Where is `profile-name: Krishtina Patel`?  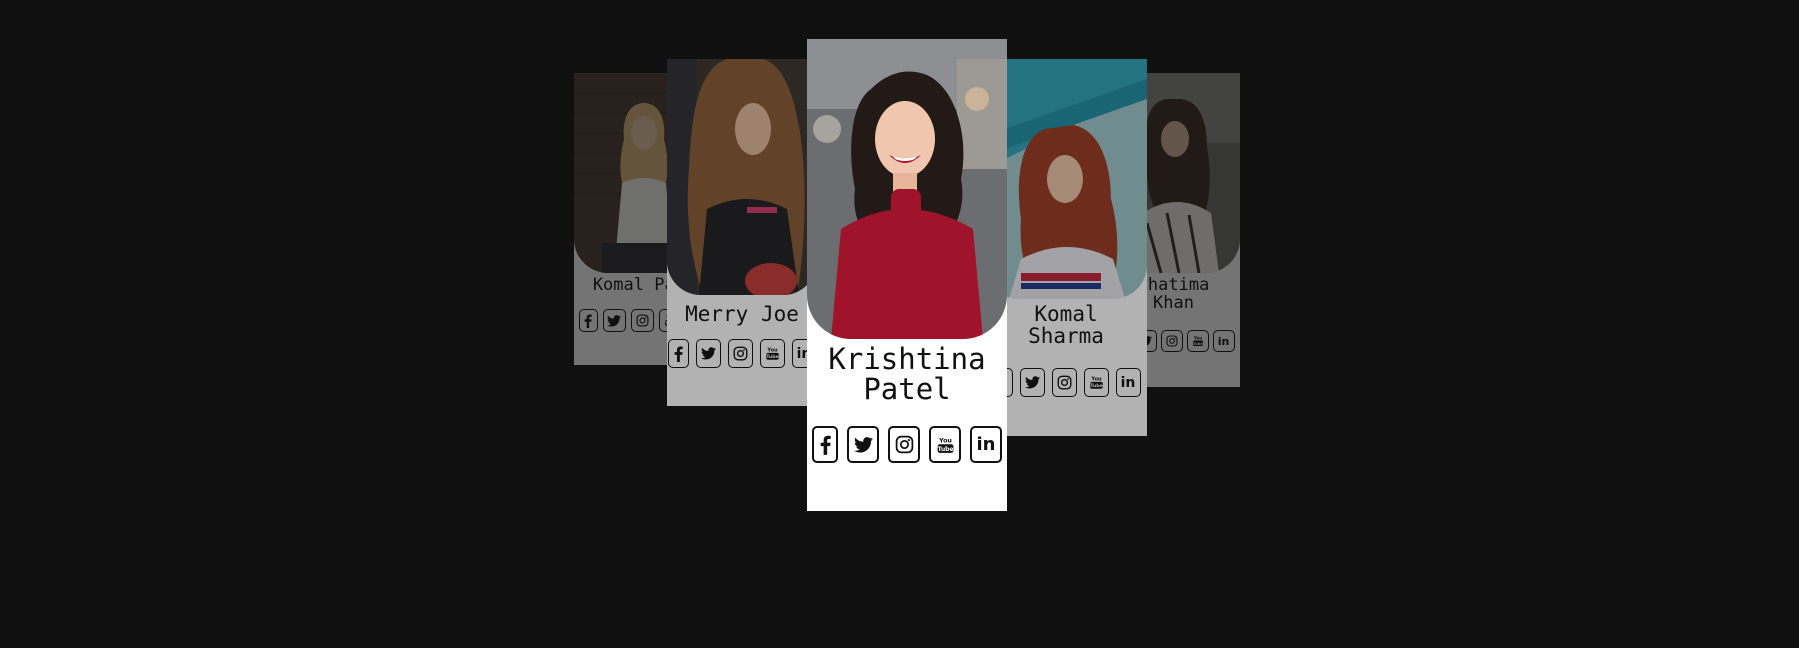 profile-name: Krishtina Patel is located at coordinates (907, 374).